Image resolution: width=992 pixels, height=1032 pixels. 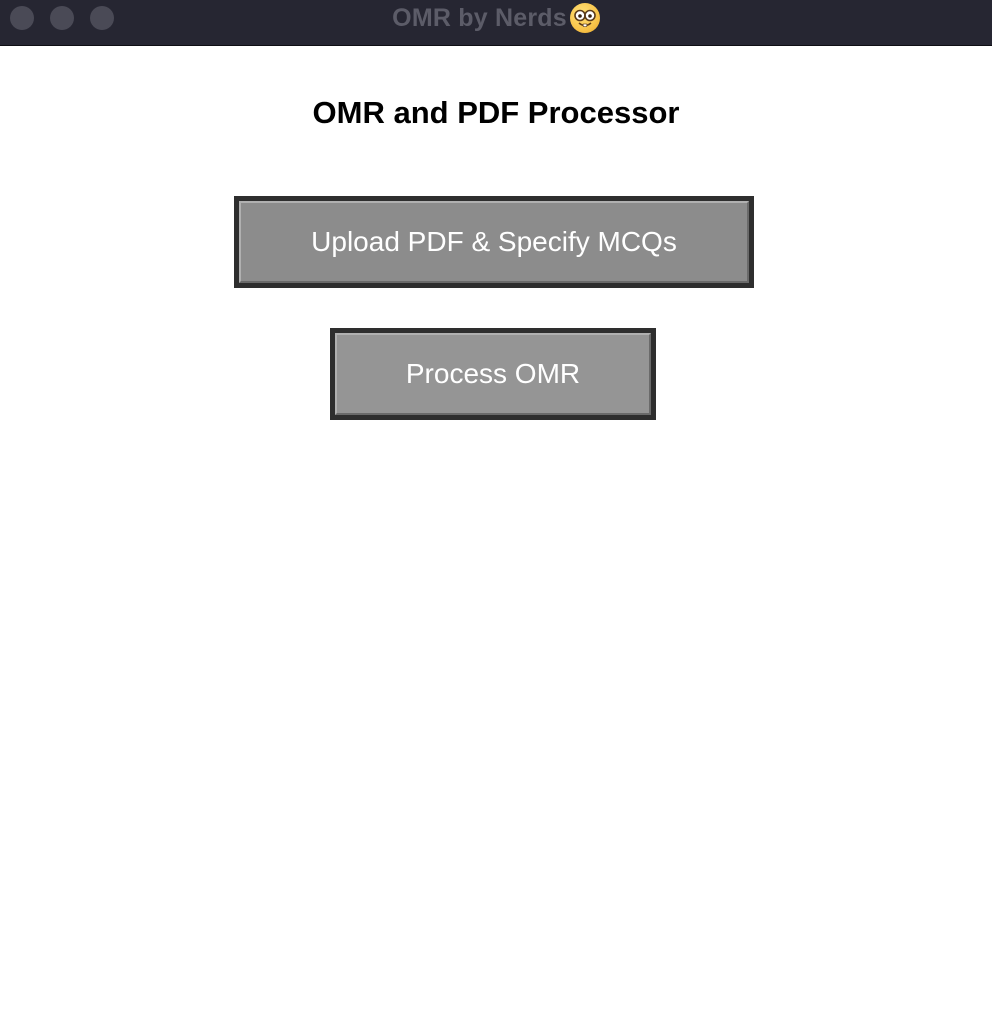 I want to click on process-omr-button: Process OMR, so click(x=493, y=374).